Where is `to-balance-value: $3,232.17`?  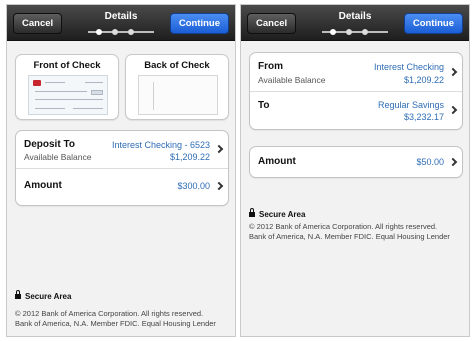 to-balance-value: $3,232.17 is located at coordinates (423, 117).